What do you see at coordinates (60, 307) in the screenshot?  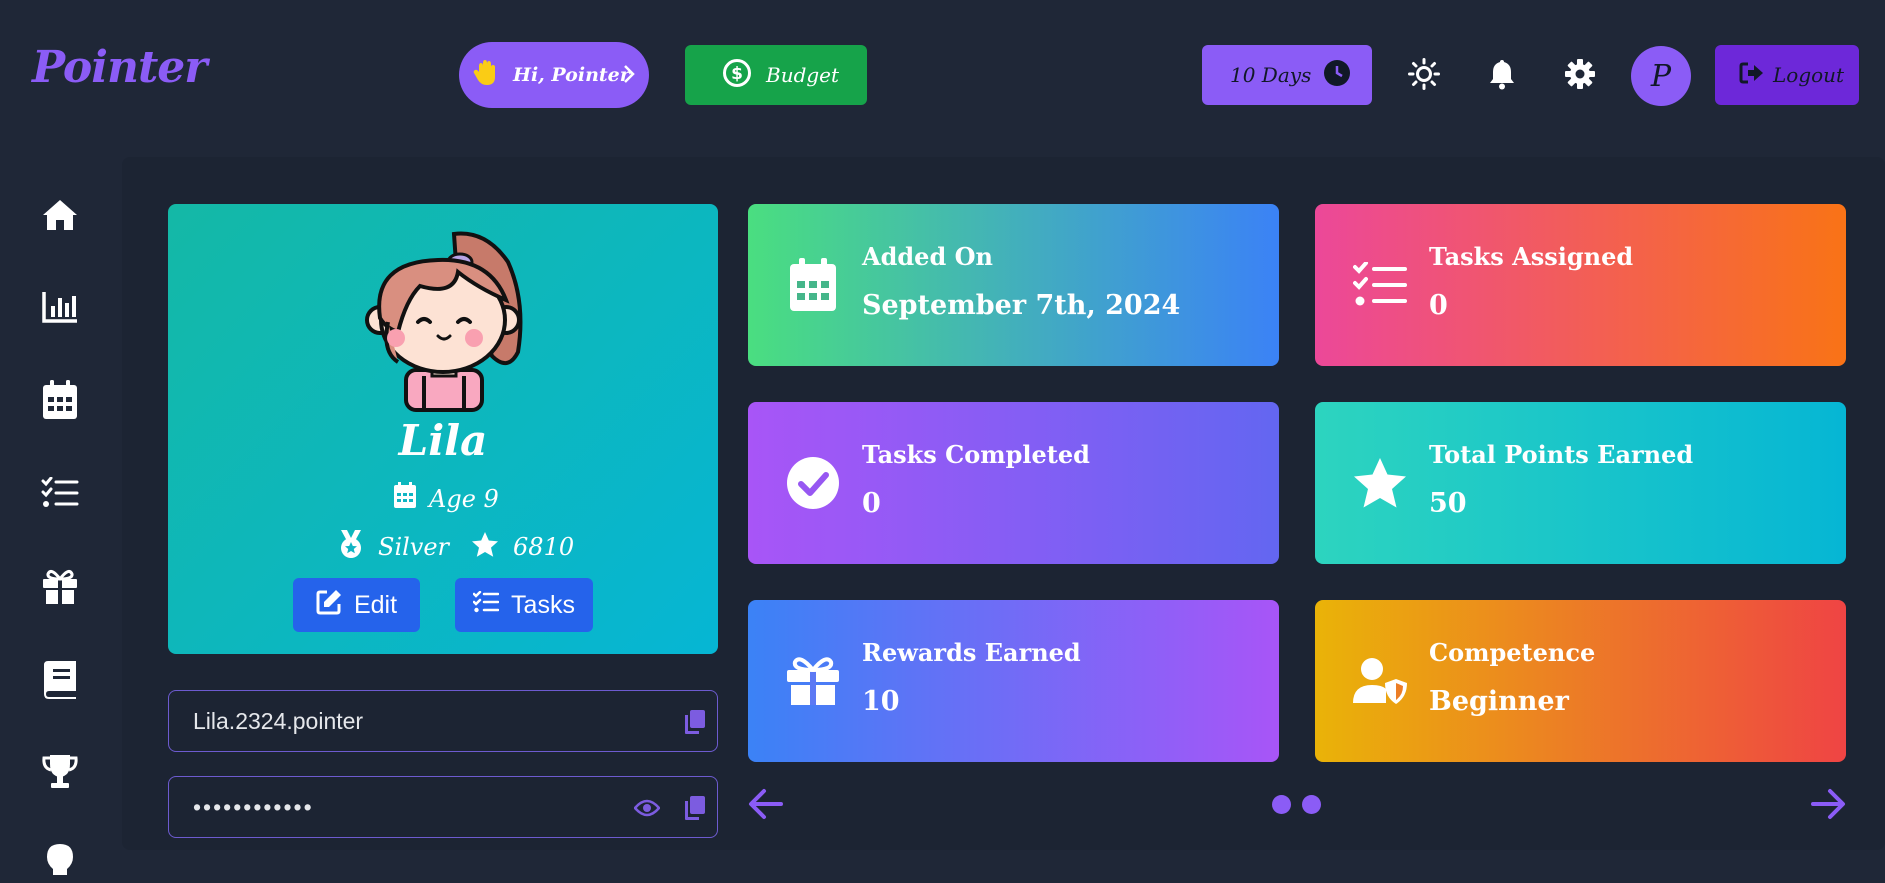 I see `bar-chart-icon` at bounding box center [60, 307].